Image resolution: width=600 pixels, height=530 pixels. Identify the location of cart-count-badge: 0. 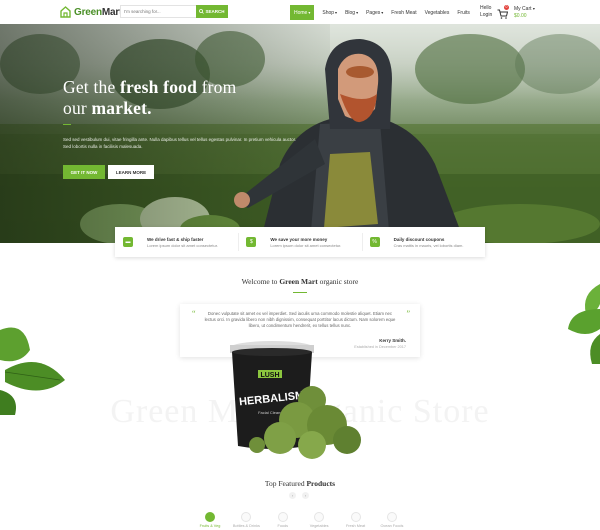
(506, 7).